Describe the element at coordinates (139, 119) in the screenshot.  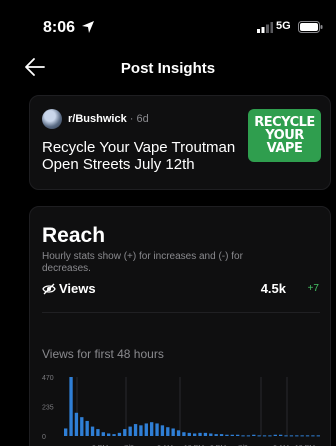
I see `post-age: · 6d` at that location.